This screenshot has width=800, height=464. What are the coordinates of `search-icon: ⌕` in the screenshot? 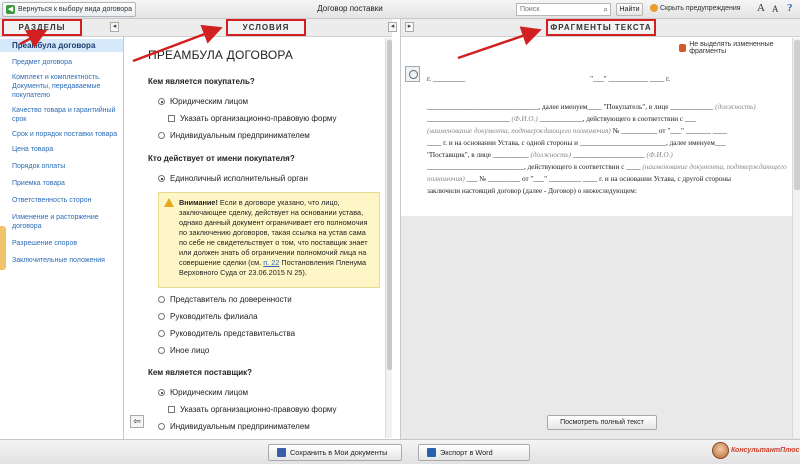 It's located at (605, 9).